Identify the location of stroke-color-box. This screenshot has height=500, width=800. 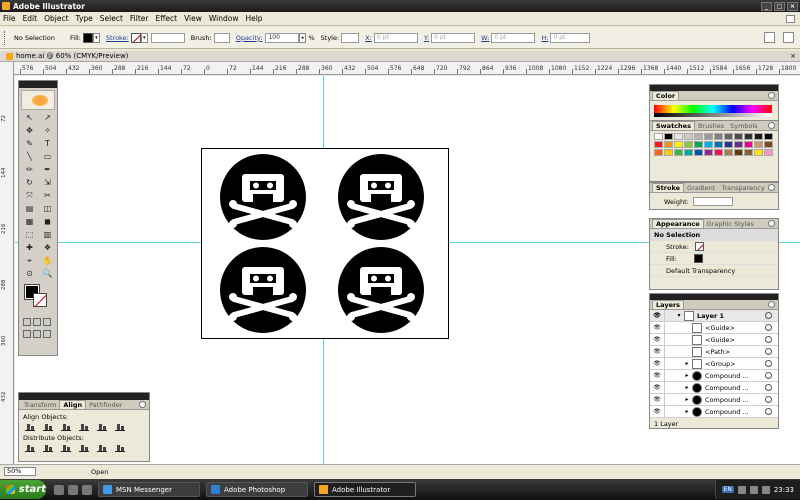
(40, 300).